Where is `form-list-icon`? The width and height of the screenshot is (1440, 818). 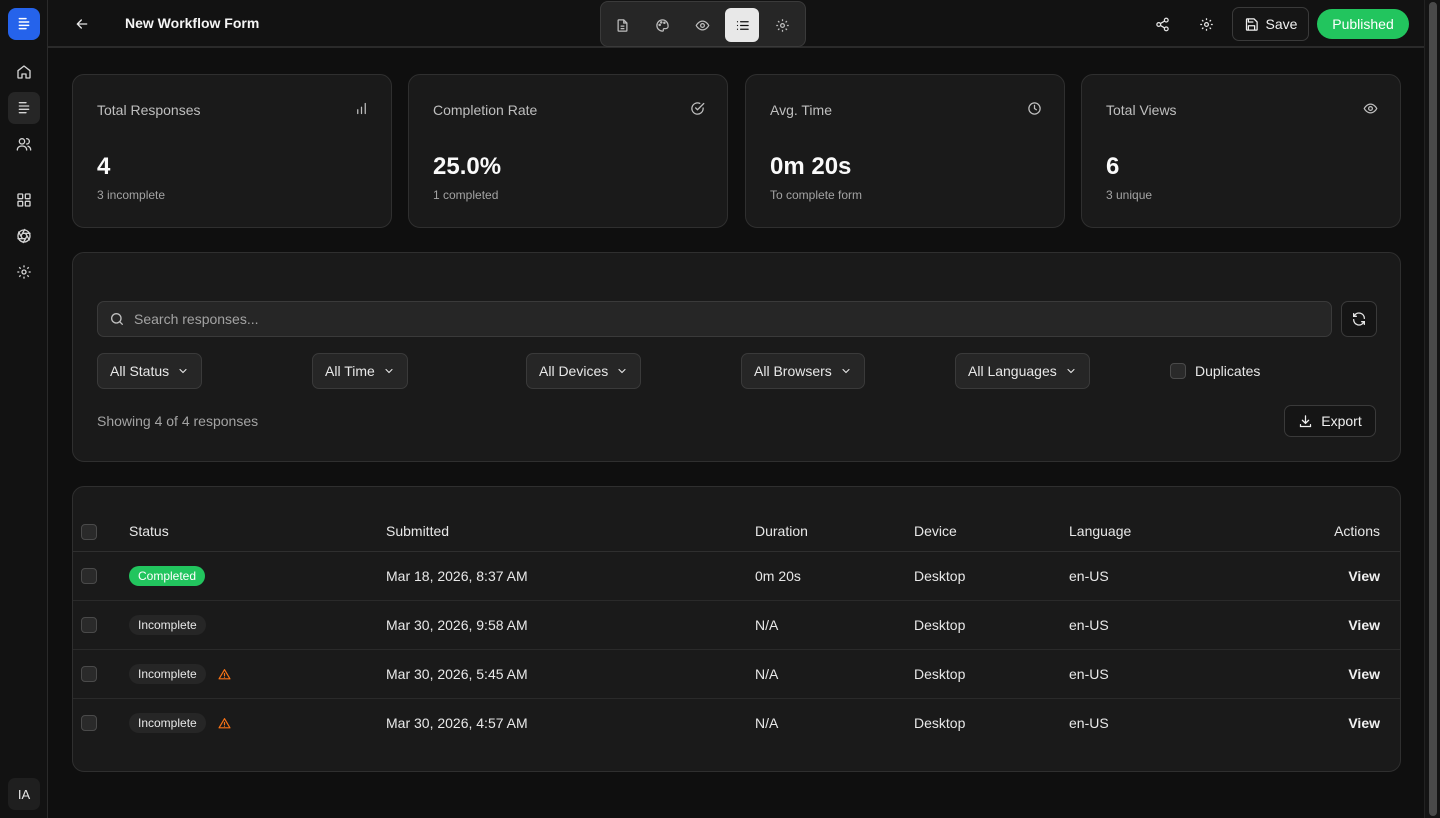 form-list-icon is located at coordinates (24, 23).